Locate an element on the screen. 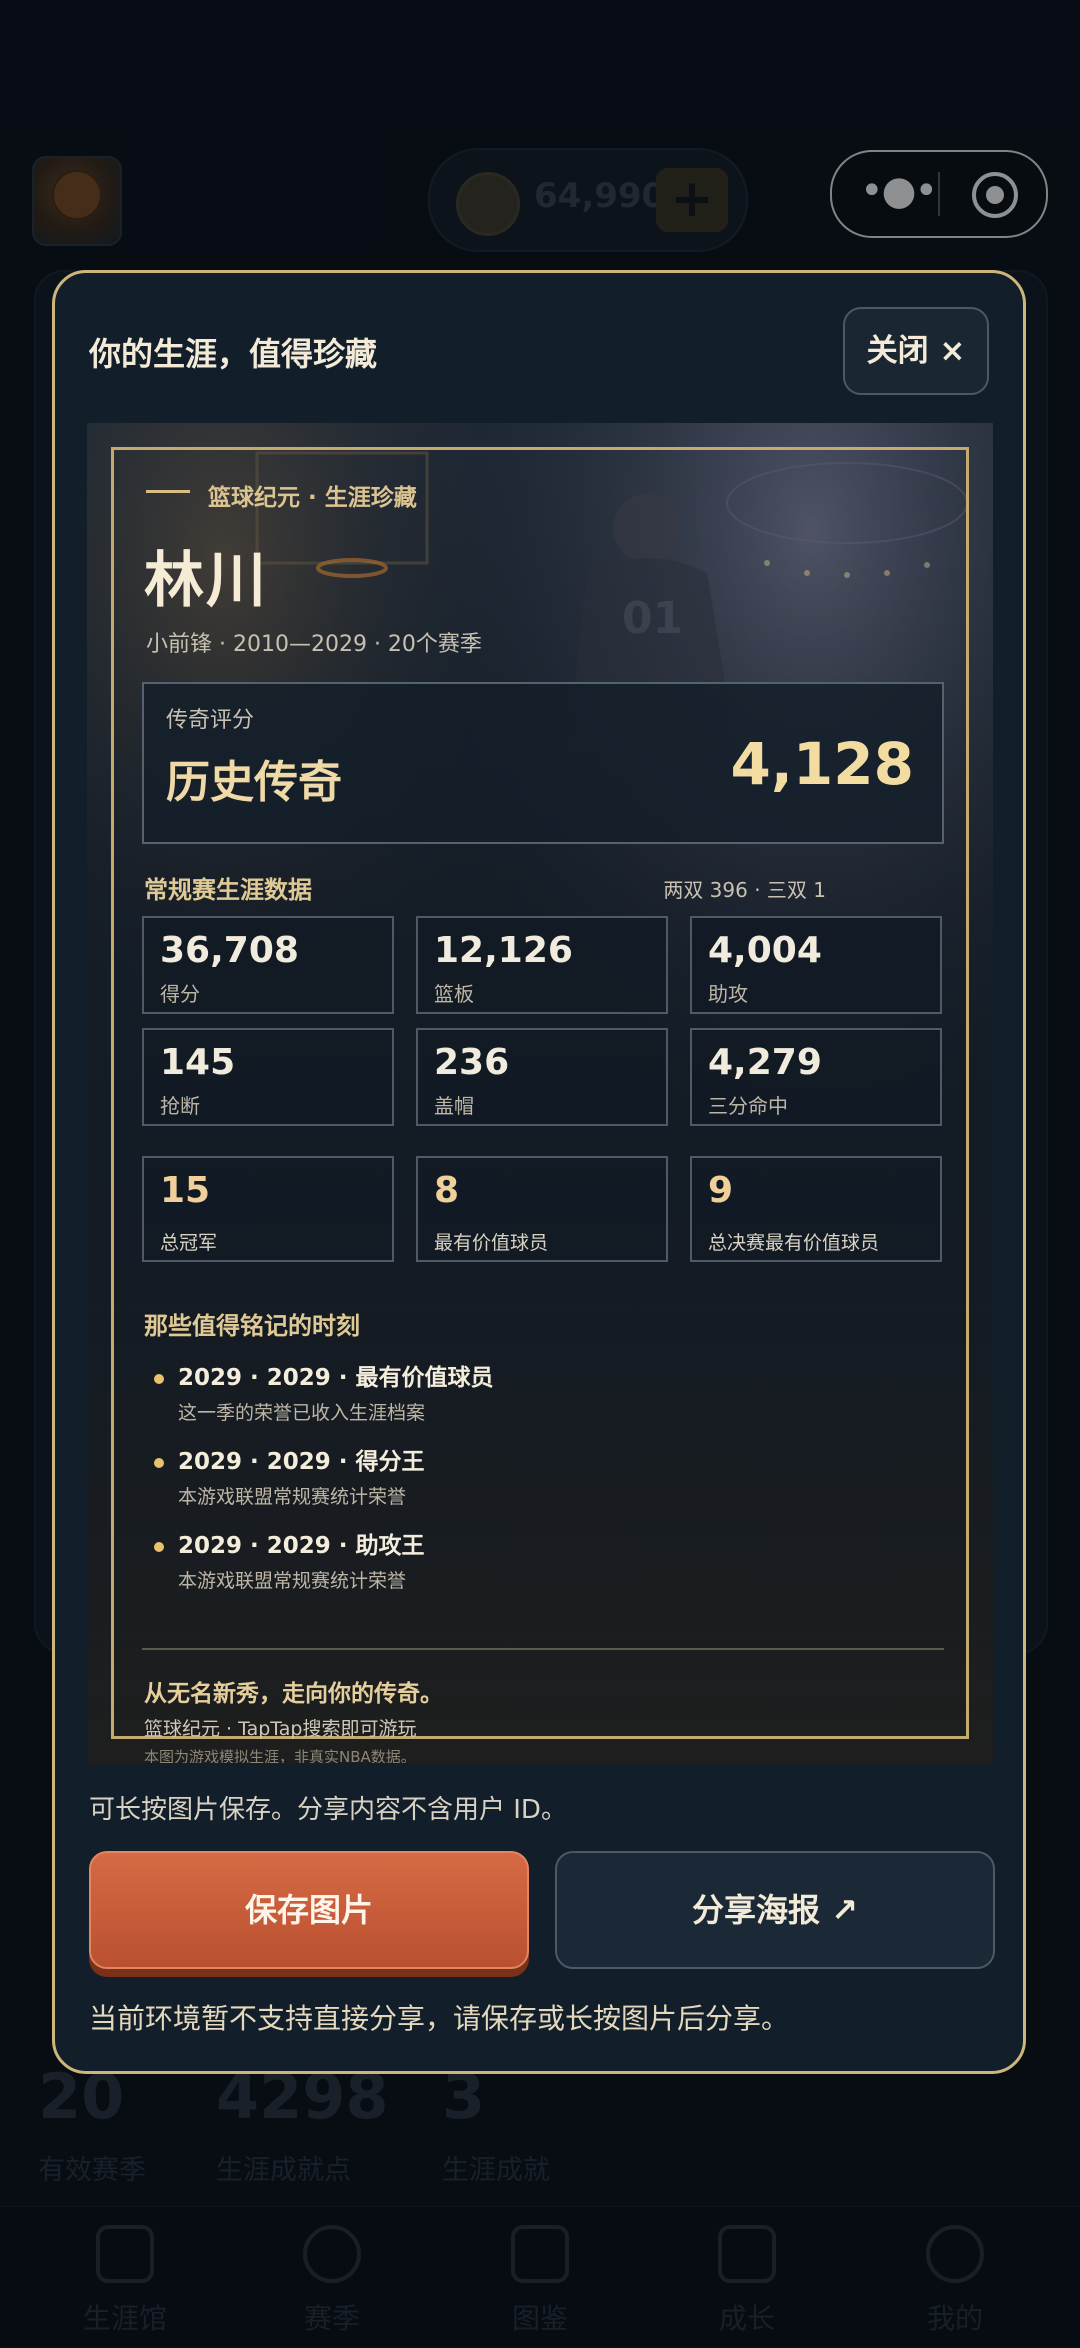 The image size is (1080, 2348). stat-card-assists: 4,004 助攻 is located at coordinates (816, 965).